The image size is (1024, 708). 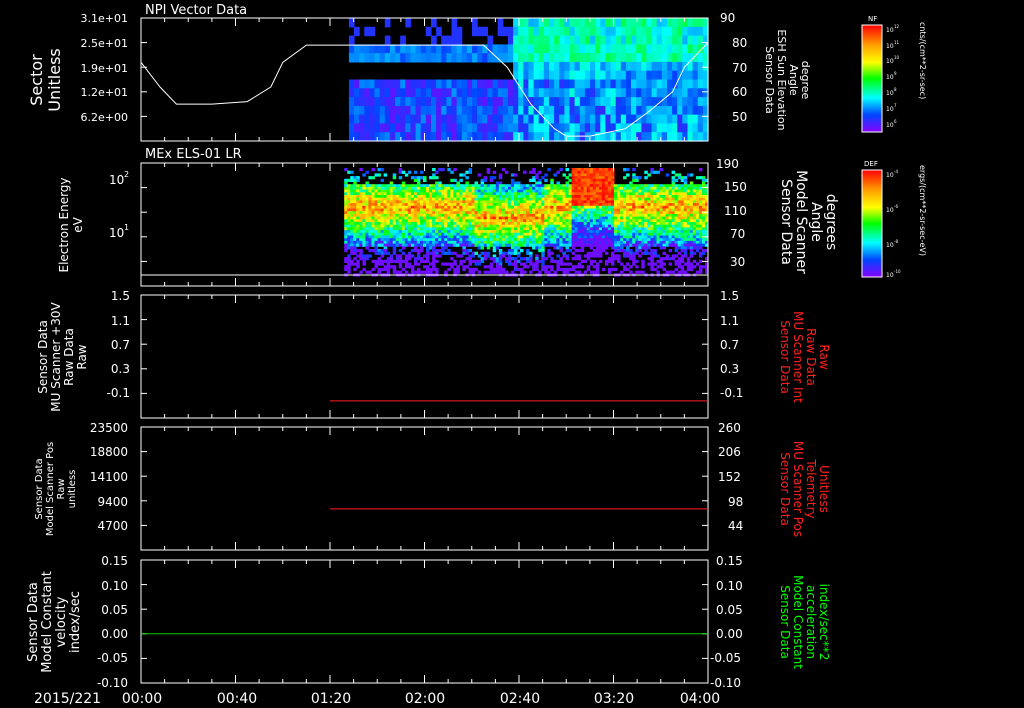 What do you see at coordinates (729, 477) in the screenshot?
I see `tick-label: 152` at bounding box center [729, 477].